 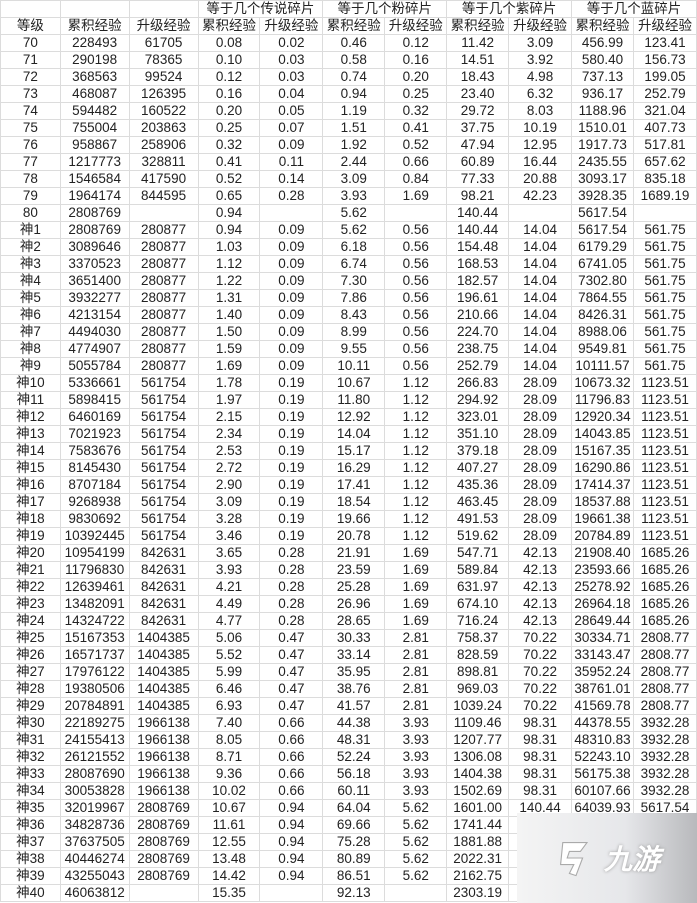 I want to click on value-cell: 9268938, so click(x=94, y=502).